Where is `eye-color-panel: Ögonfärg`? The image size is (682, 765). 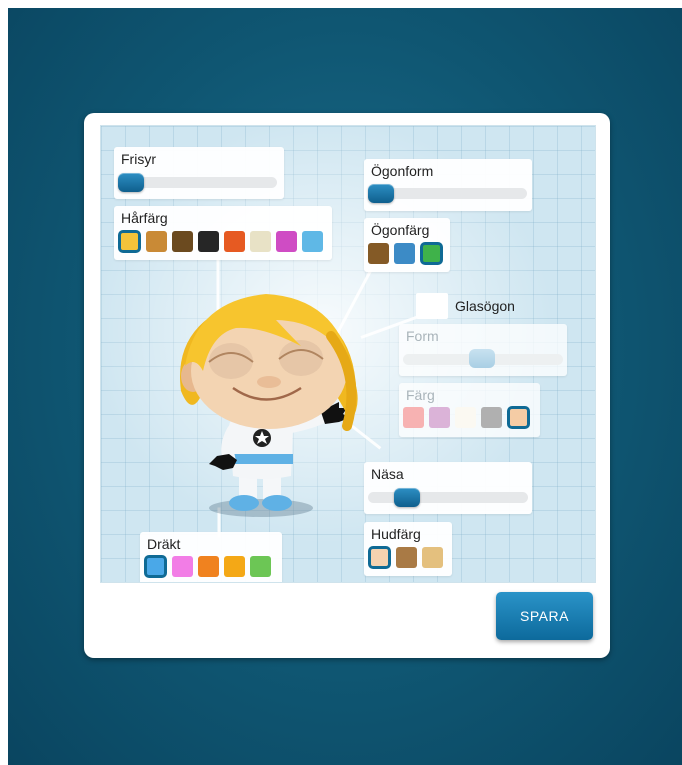 eye-color-panel: Ögonfärg is located at coordinates (407, 245).